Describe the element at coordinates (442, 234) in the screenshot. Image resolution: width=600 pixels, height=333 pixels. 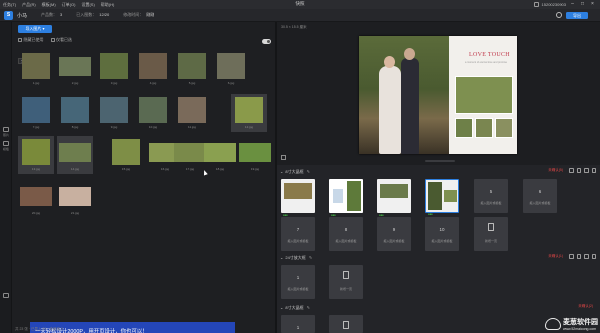
I see `empty-page-card: 10 拖入图片或模板` at that location.